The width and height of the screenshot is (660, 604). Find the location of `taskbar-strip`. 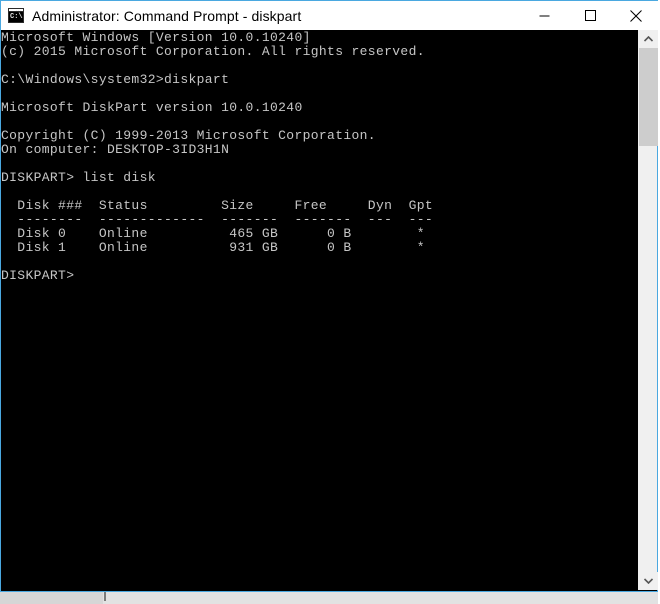

taskbar-strip is located at coordinates (330, 598).